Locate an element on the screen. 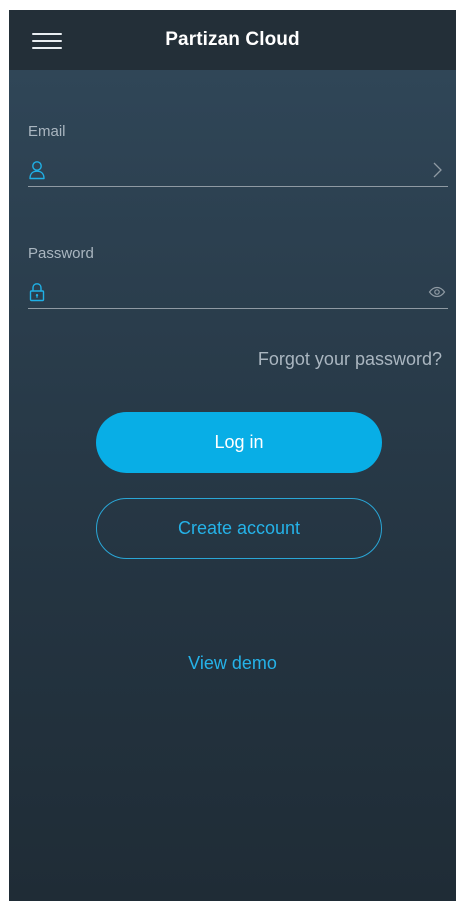  top-bar: Partizan Cloud is located at coordinates (232, 40).